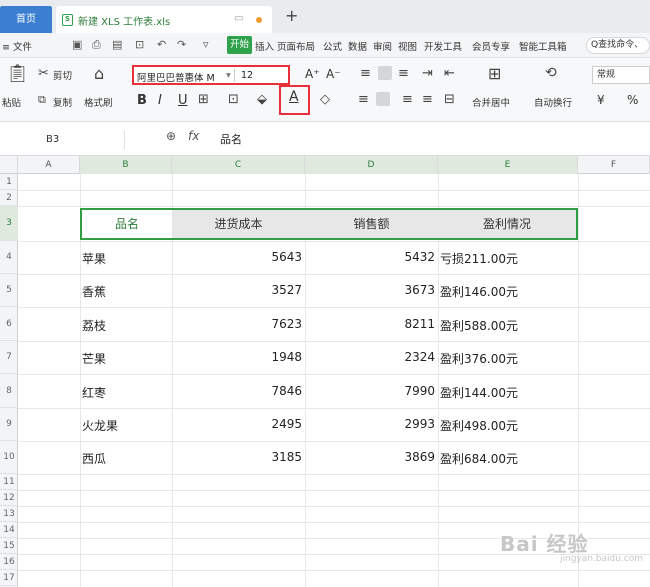 This screenshot has height=587, width=650. Describe the element at coordinates (142, 100) in the screenshot. I see `bold-button: B` at that location.